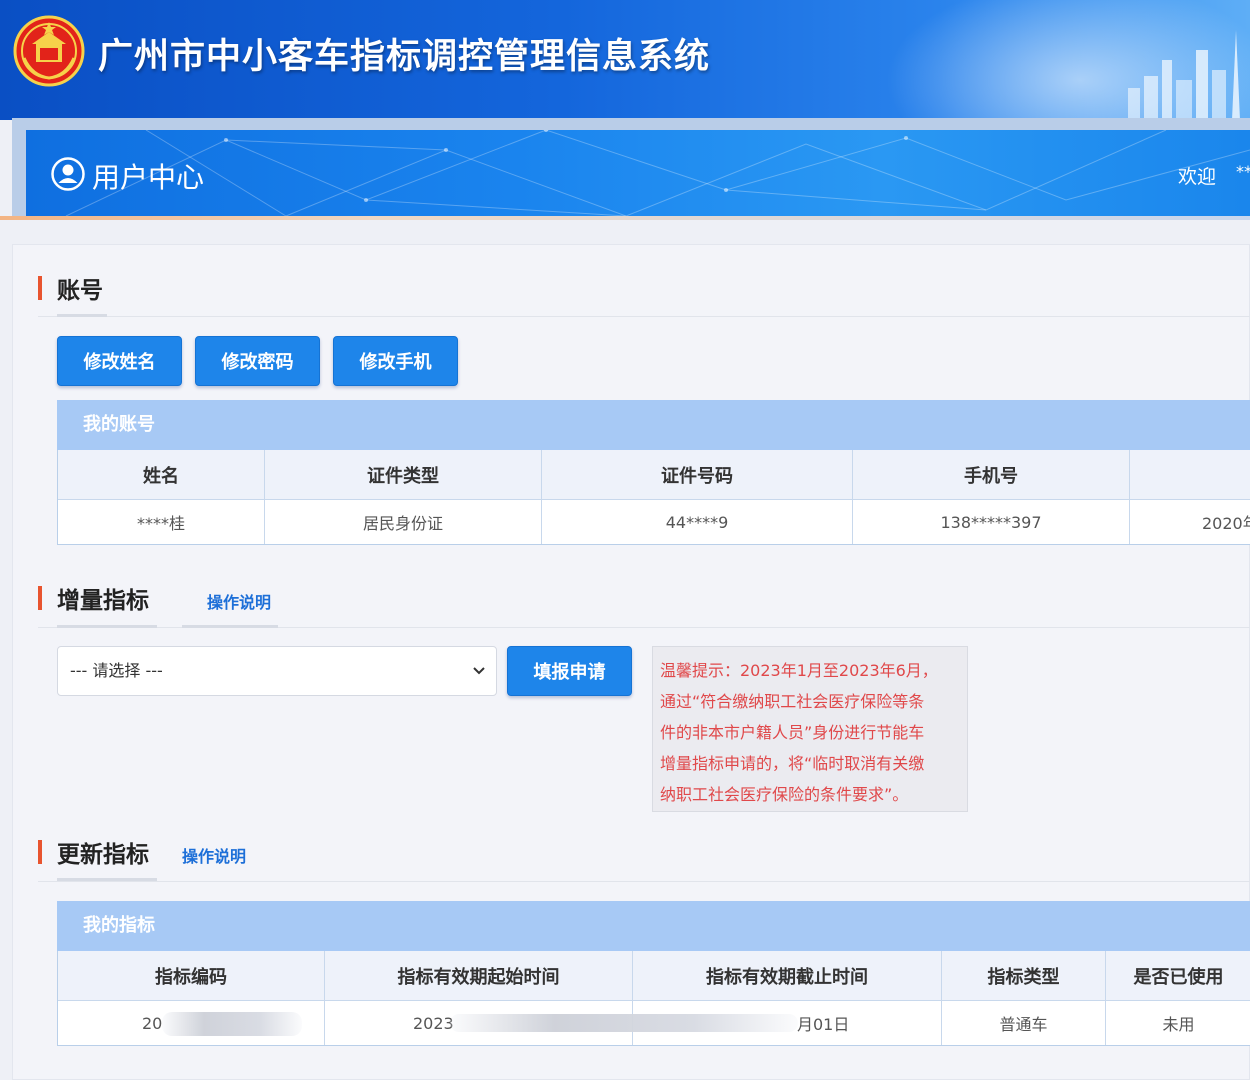 The height and width of the screenshot is (1080, 1250). What do you see at coordinates (191, 976) in the screenshot?
I see `column-header: 指标编码` at bounding box center [191, 976].